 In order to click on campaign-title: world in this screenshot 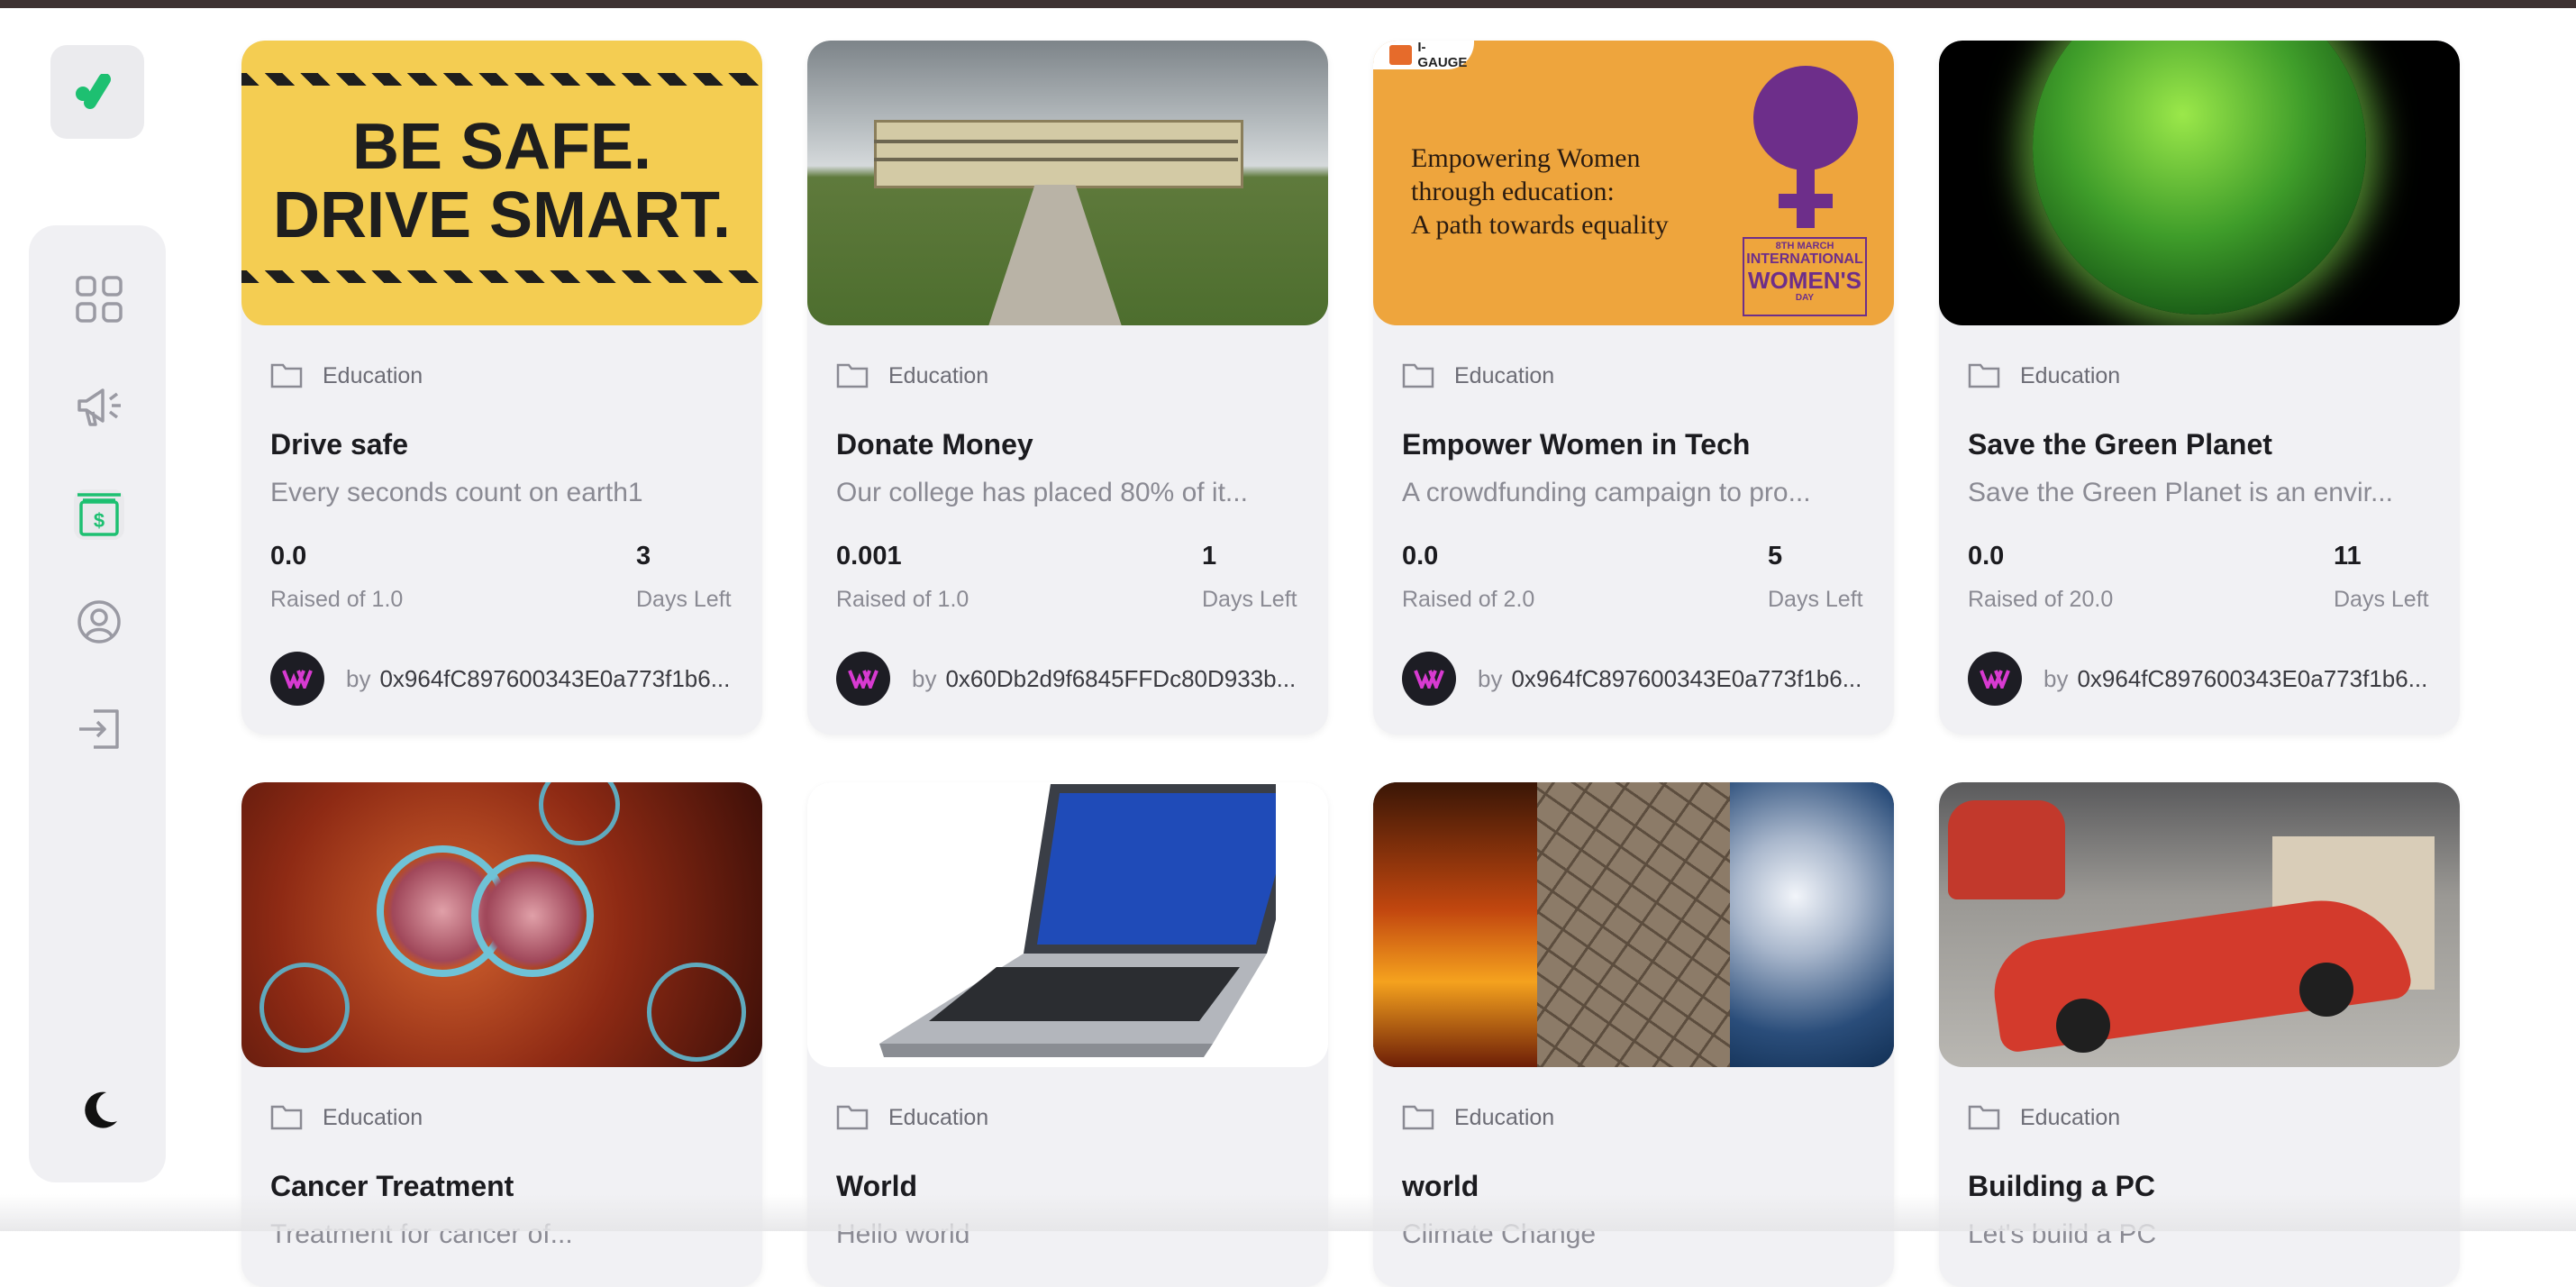, I will do `click(1440, 1186)`.